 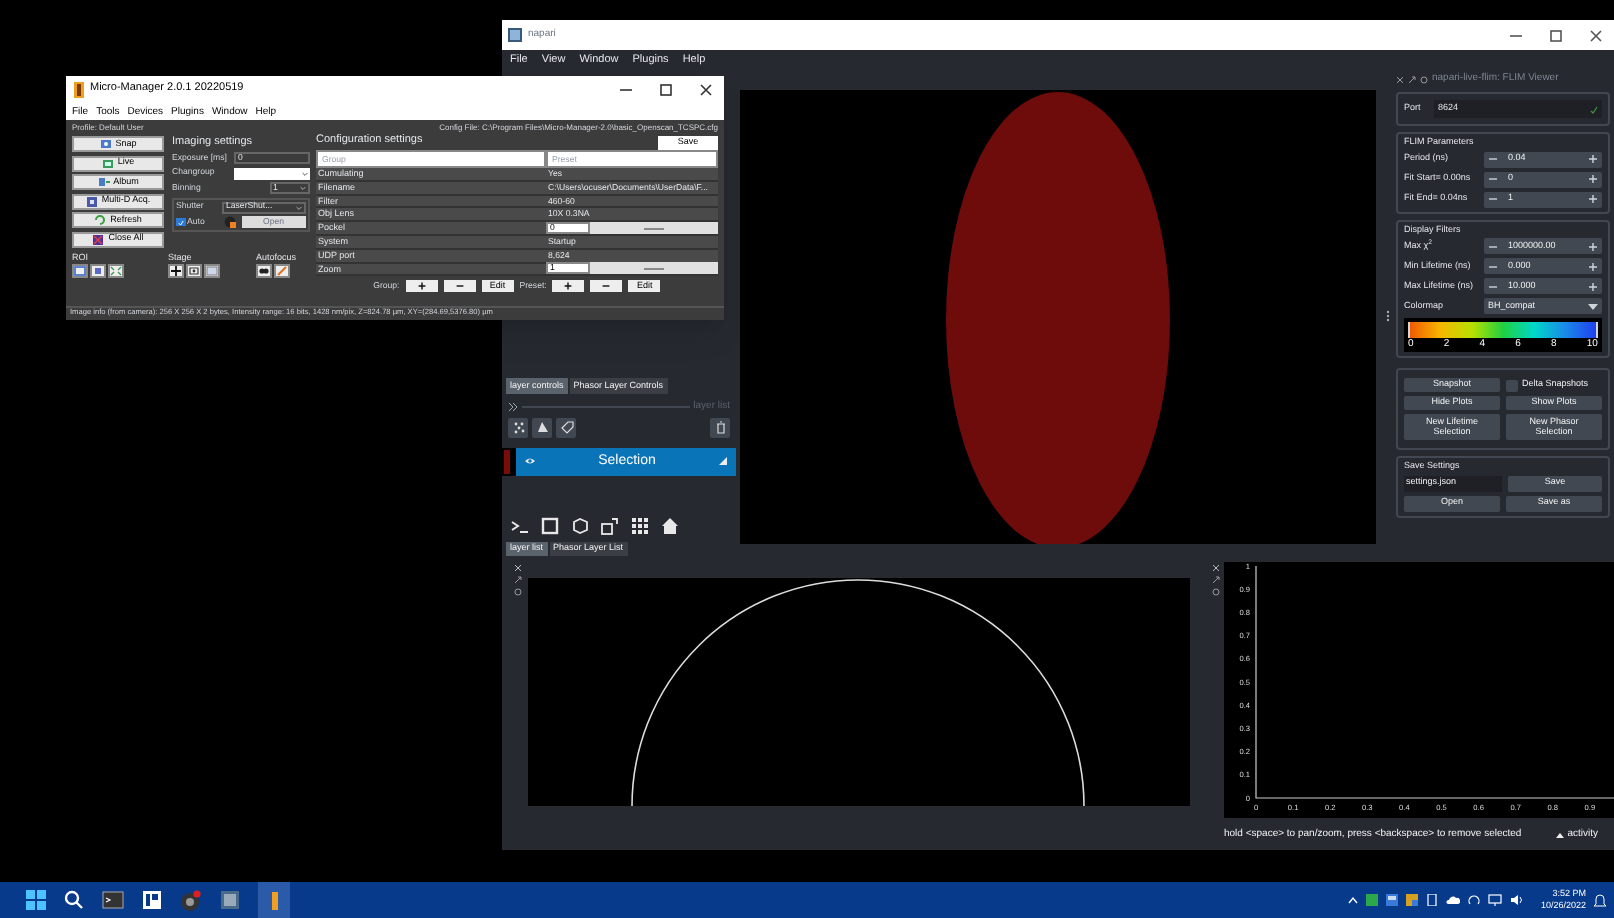 What do you see at coordinates (1432, 900) in the screenshot?
I see `usb-icon` at bounding box center [1432, 900].